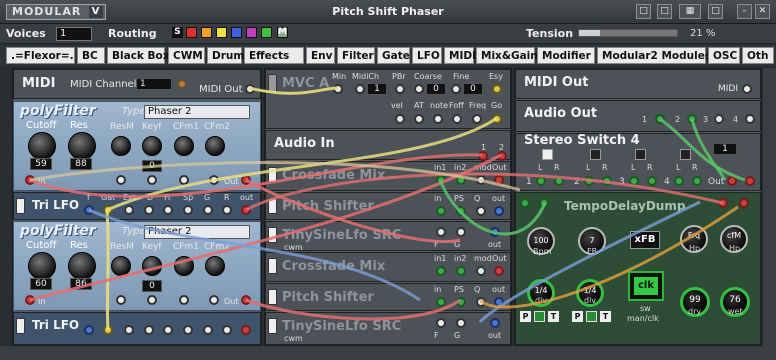  What do you see at coordinates (436, 89) in the screenshot?
I see `mvca-coarse-value: 0` at bounding box center [436, 89].